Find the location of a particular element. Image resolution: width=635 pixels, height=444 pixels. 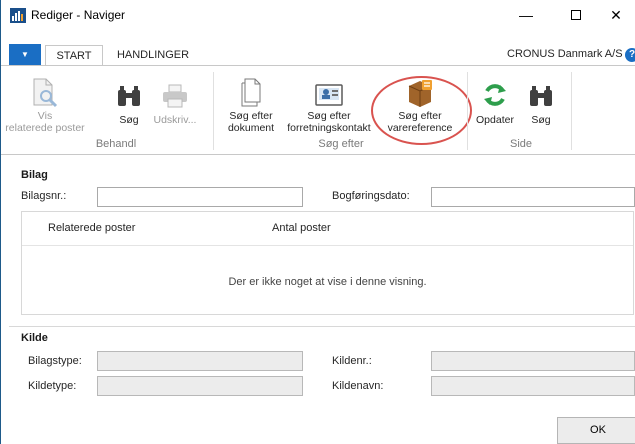

document-type-field is located at coordinates (200, 361).